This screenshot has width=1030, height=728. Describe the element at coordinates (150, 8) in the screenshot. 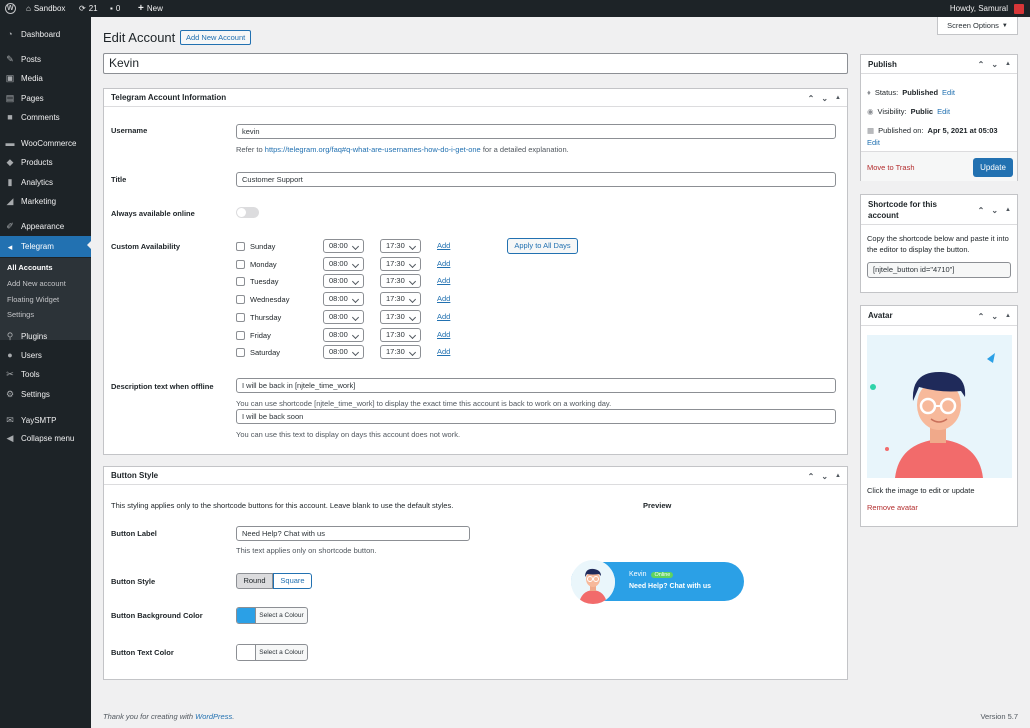

I see `new-content-link: + New` at that location.